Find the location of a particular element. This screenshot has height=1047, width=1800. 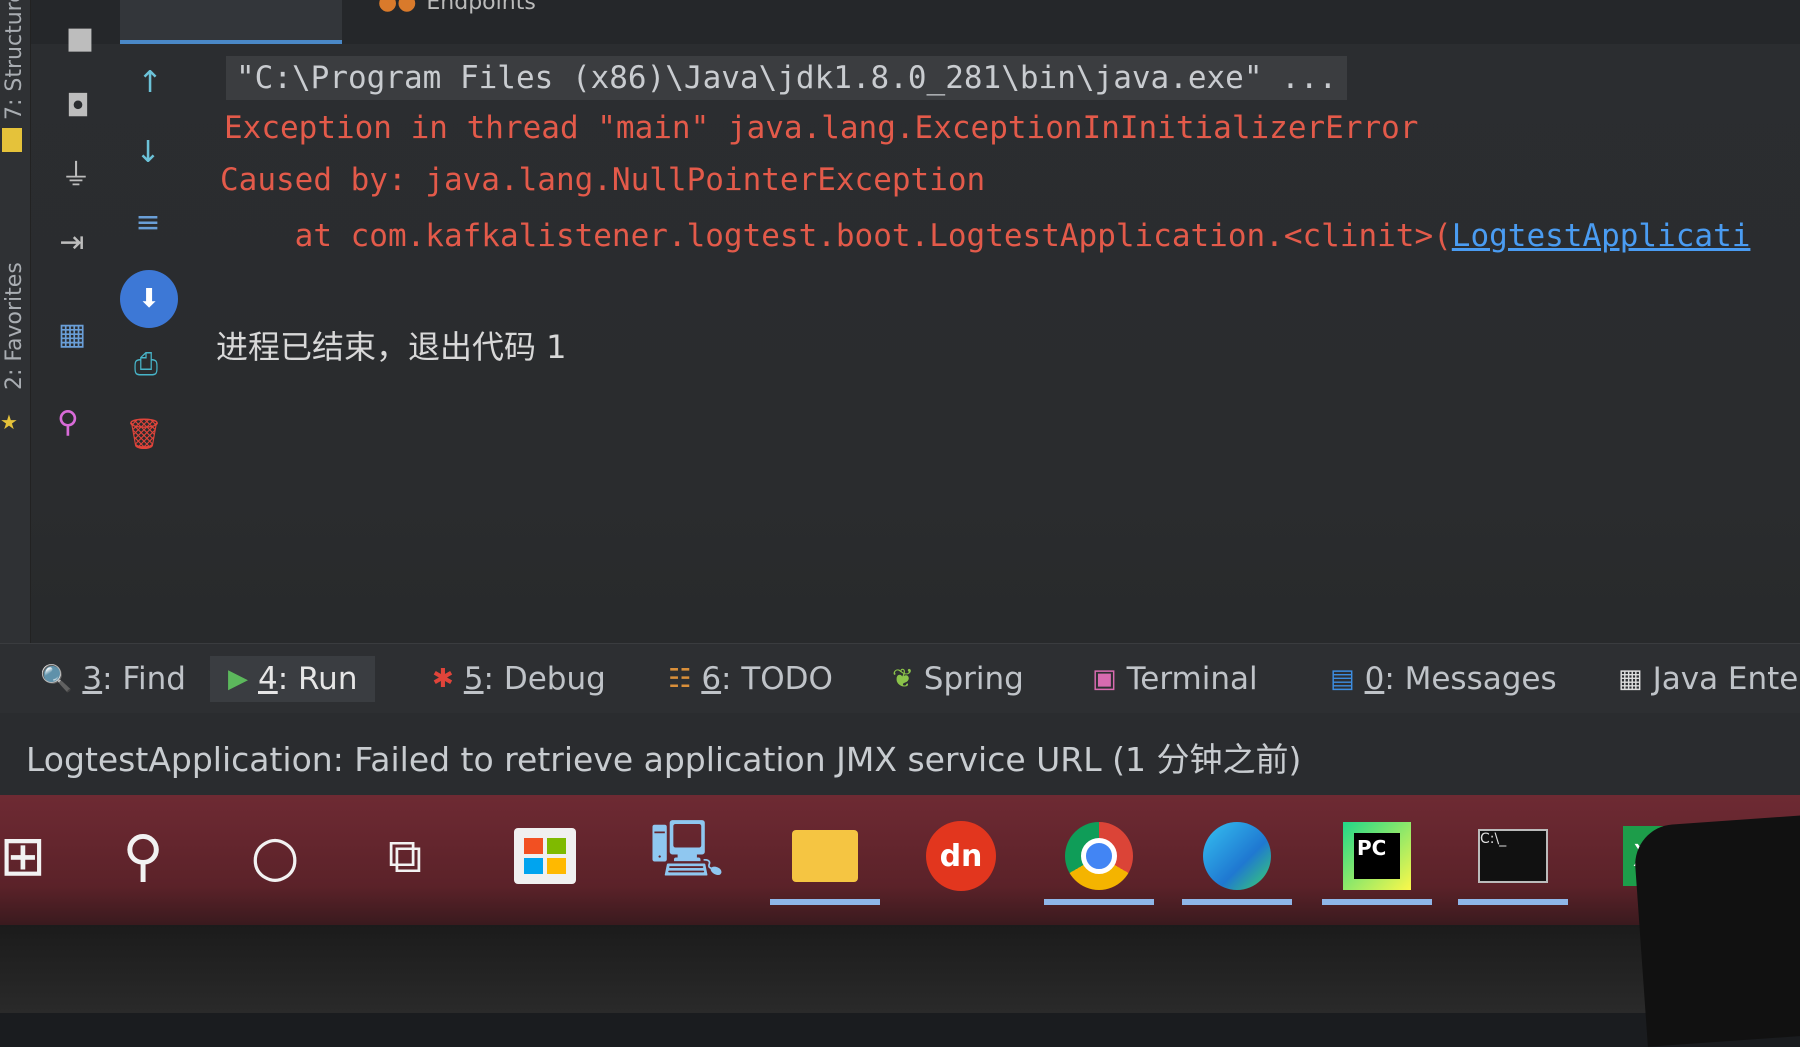

run-icon: ▶ is located at coordinates (238, 679).